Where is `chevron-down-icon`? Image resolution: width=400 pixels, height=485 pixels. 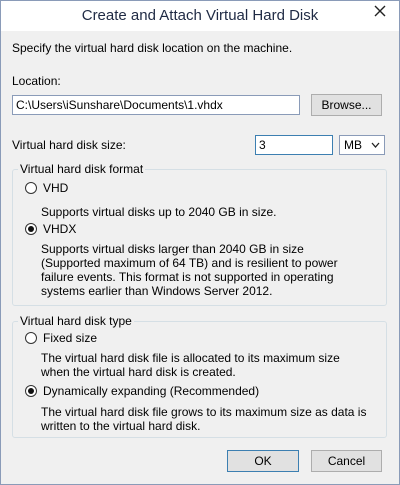
chevron-down-icon is located at coordinates (375, 147).